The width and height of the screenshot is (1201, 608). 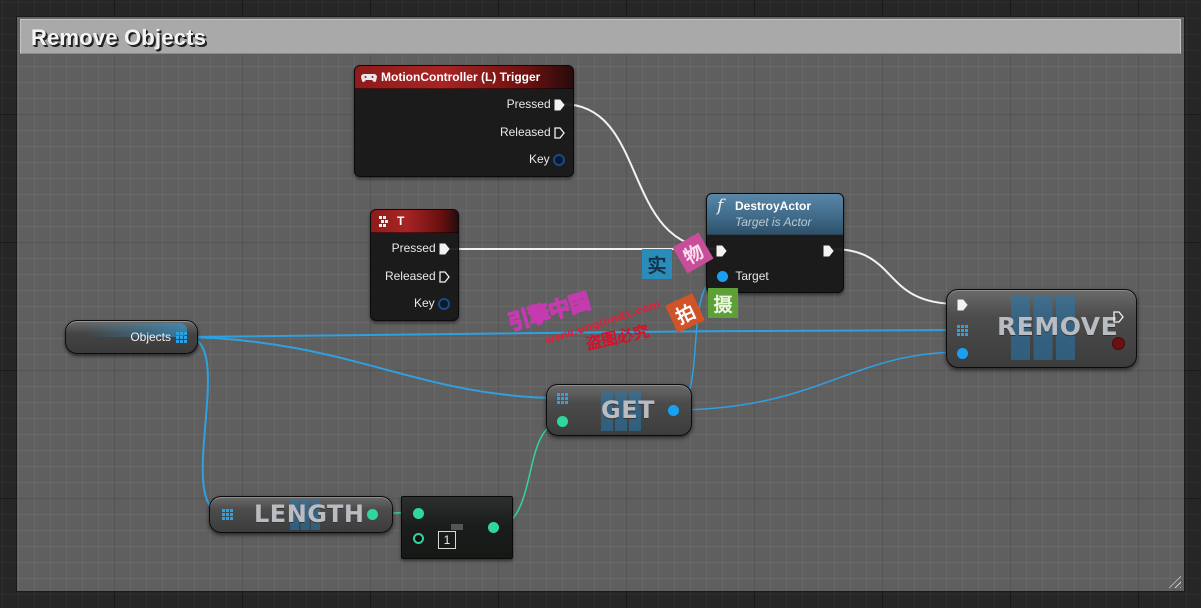 What do you see at coordinates (1174, 581) in the screenshot?
I see `comment-resize-handle` at bounding box center [1174, 581].